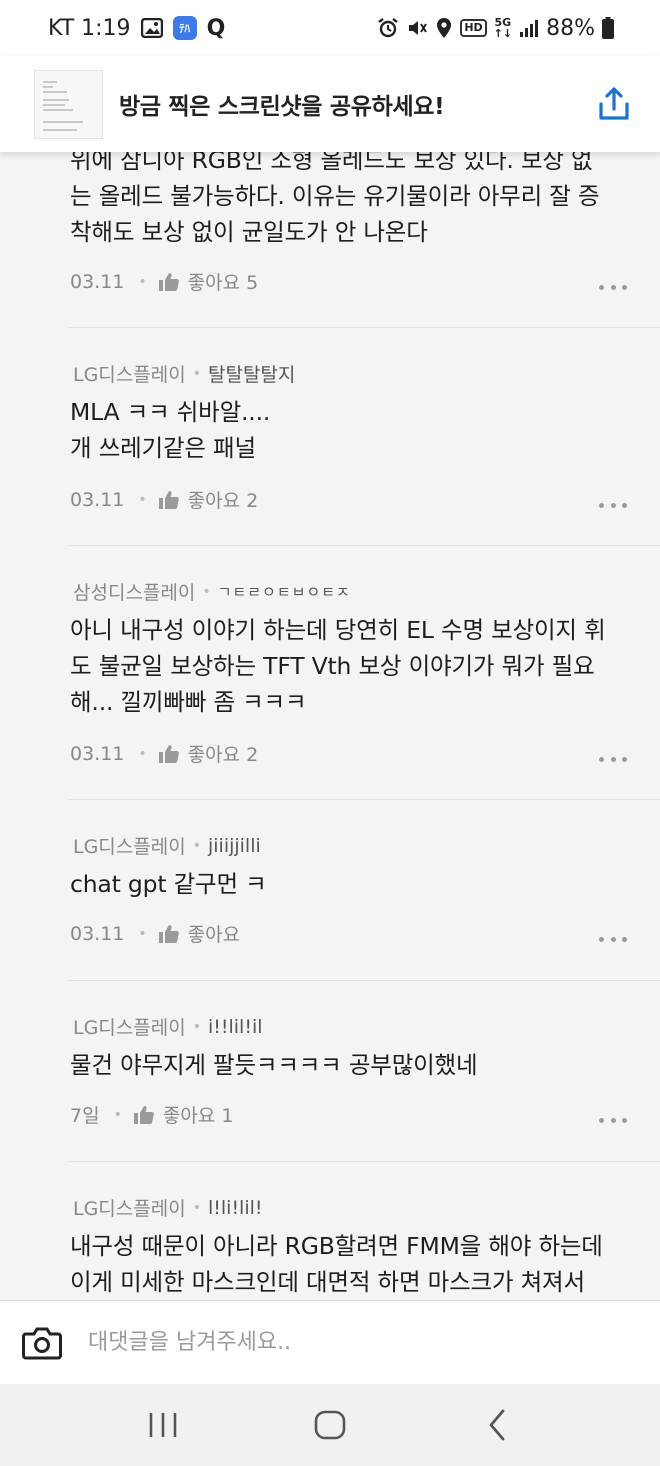  I want to click on q-icon: Q, so click(216, 28).